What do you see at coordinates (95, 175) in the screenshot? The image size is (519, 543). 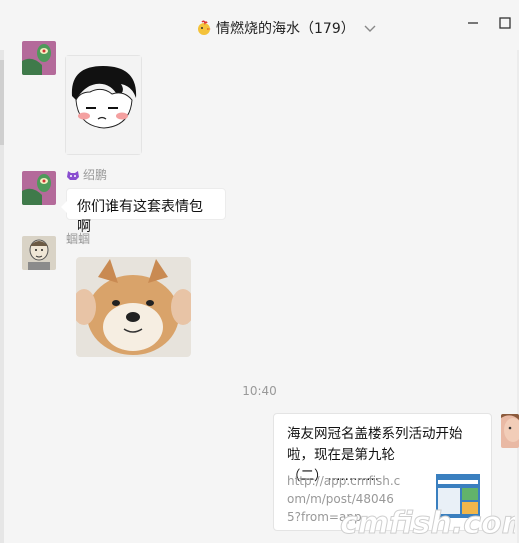 I see `sender-name-text: 绍鹏` at bounding box center [95, 175].